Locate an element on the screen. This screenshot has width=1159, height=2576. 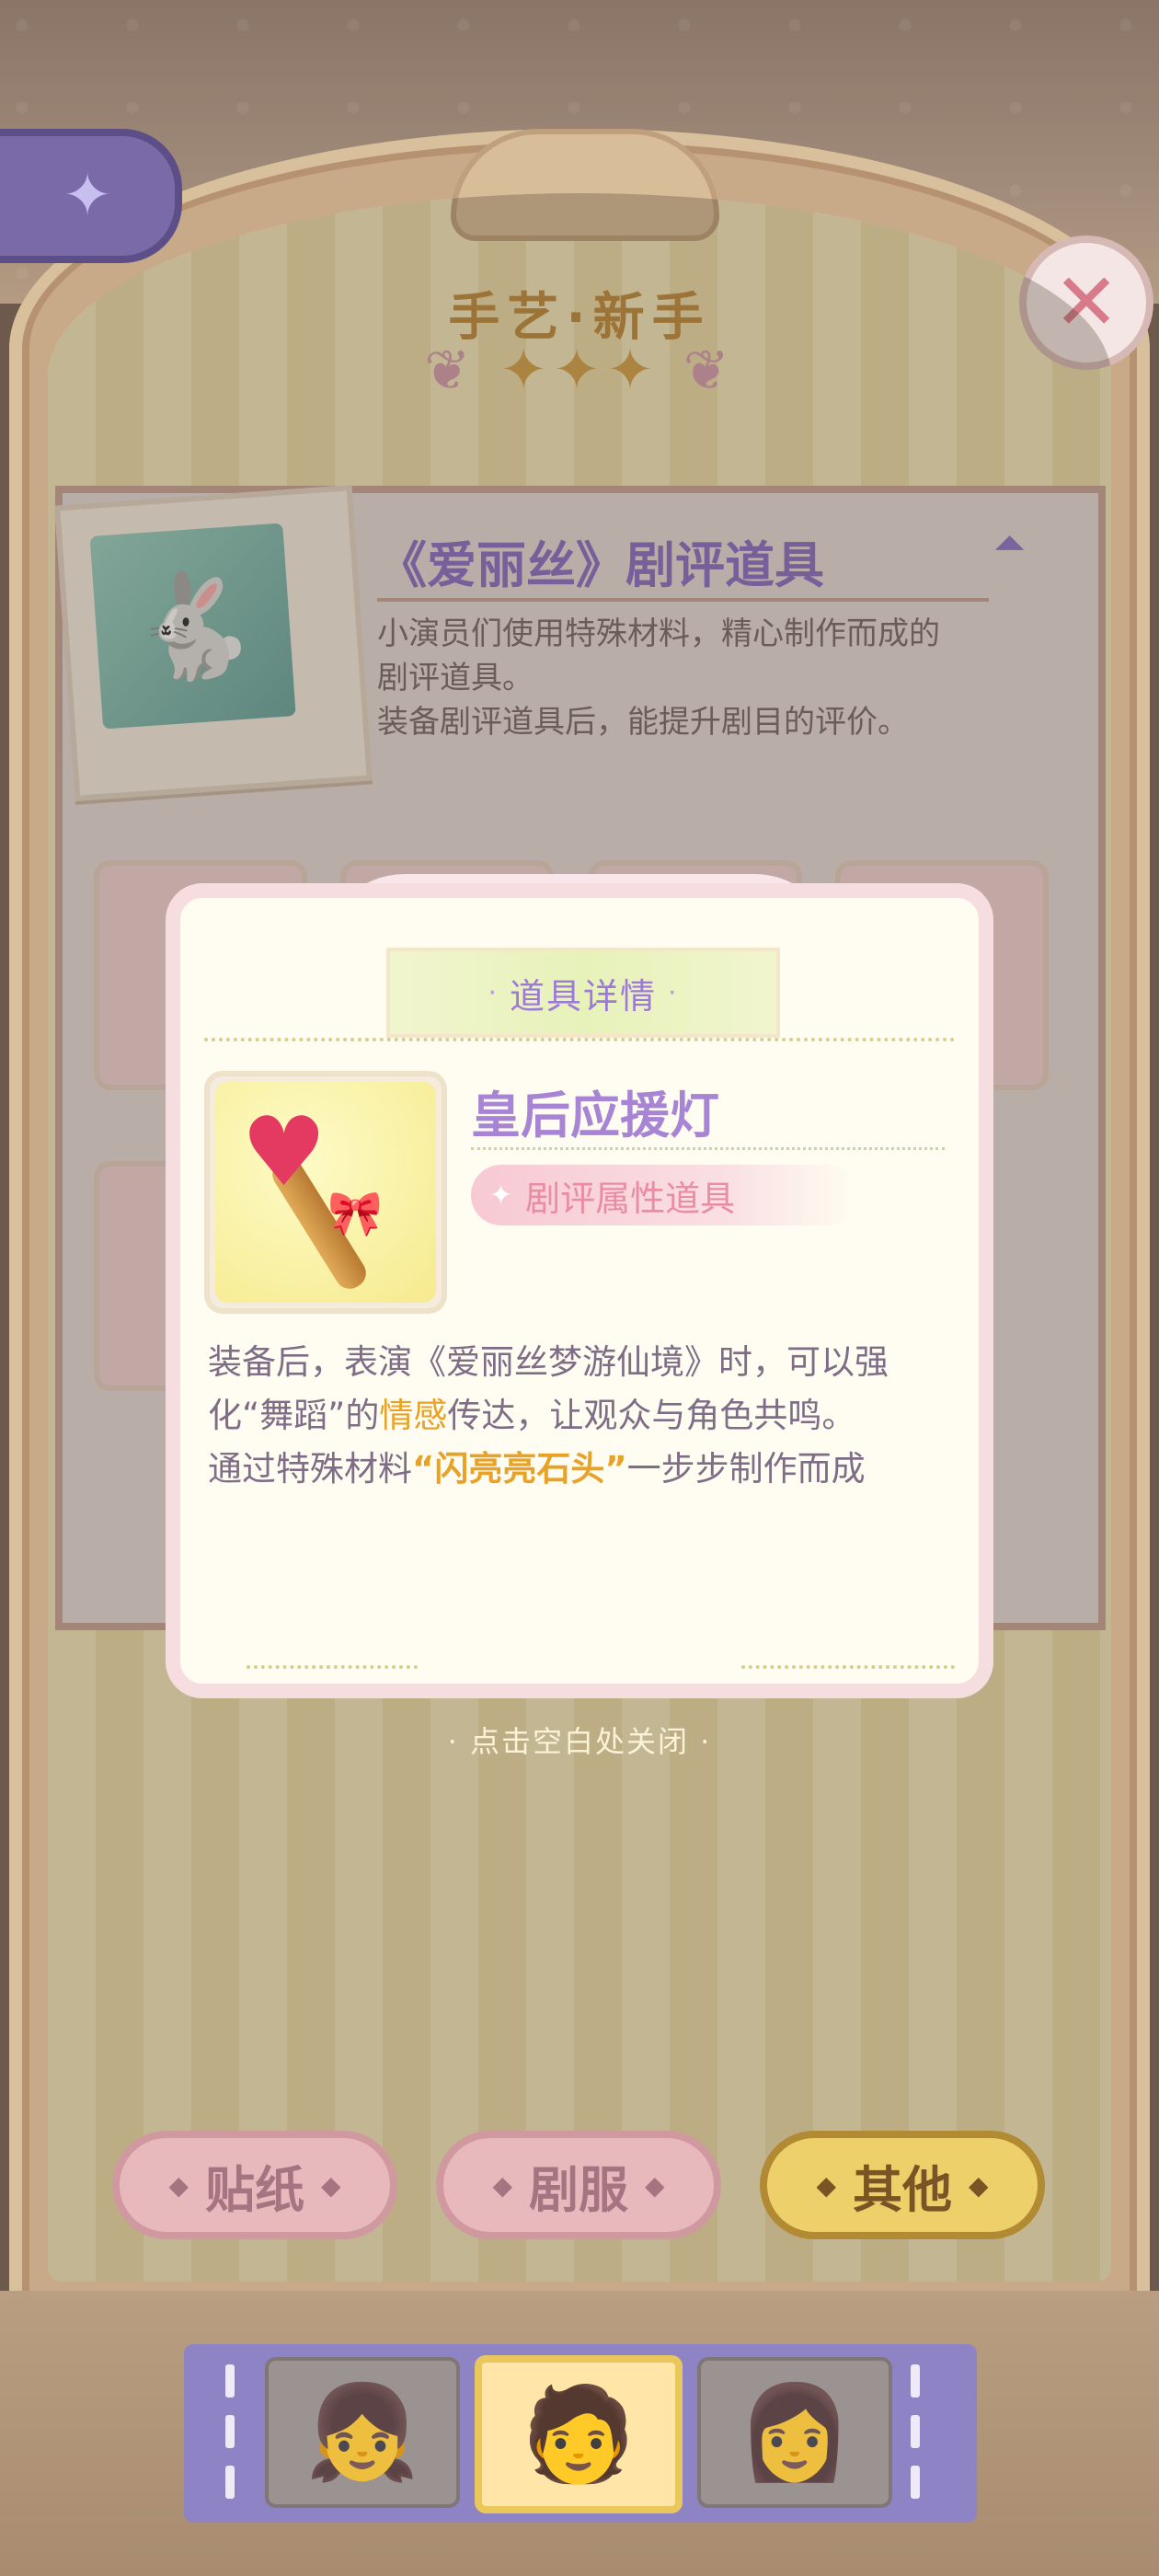
character-slot-2: 🧑 is located at coordinates (579, 2434).